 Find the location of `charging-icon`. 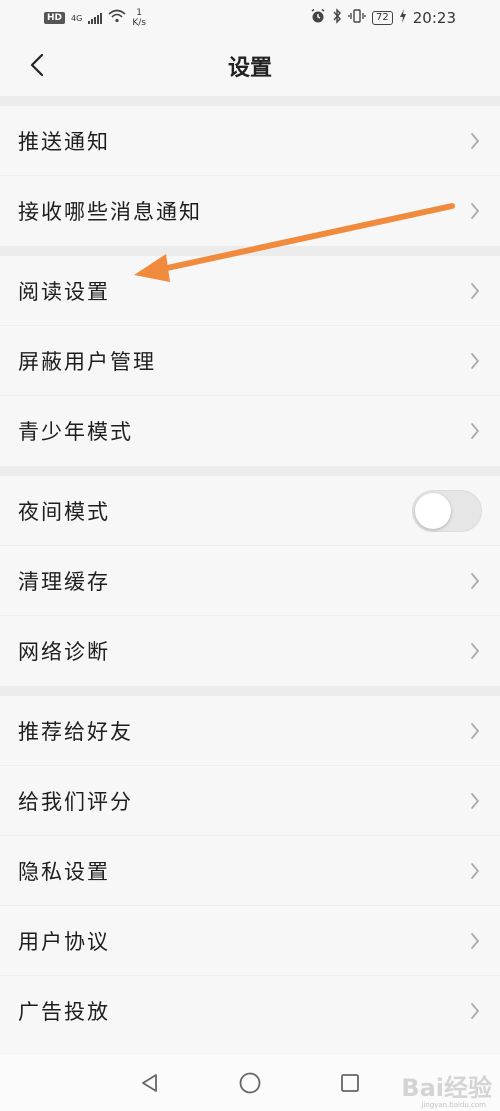

charging-icon is located at coordinates (403, 18).